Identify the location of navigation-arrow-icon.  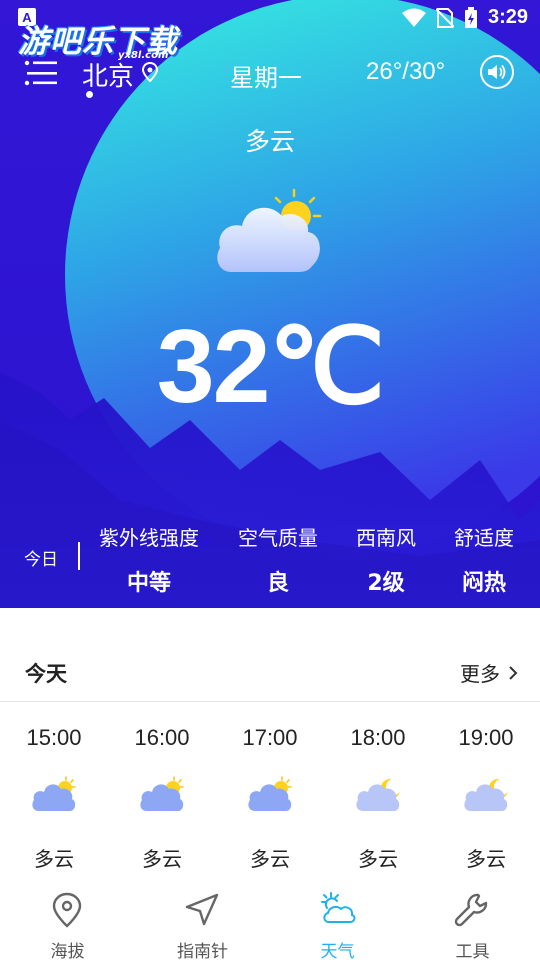
(202, 909).